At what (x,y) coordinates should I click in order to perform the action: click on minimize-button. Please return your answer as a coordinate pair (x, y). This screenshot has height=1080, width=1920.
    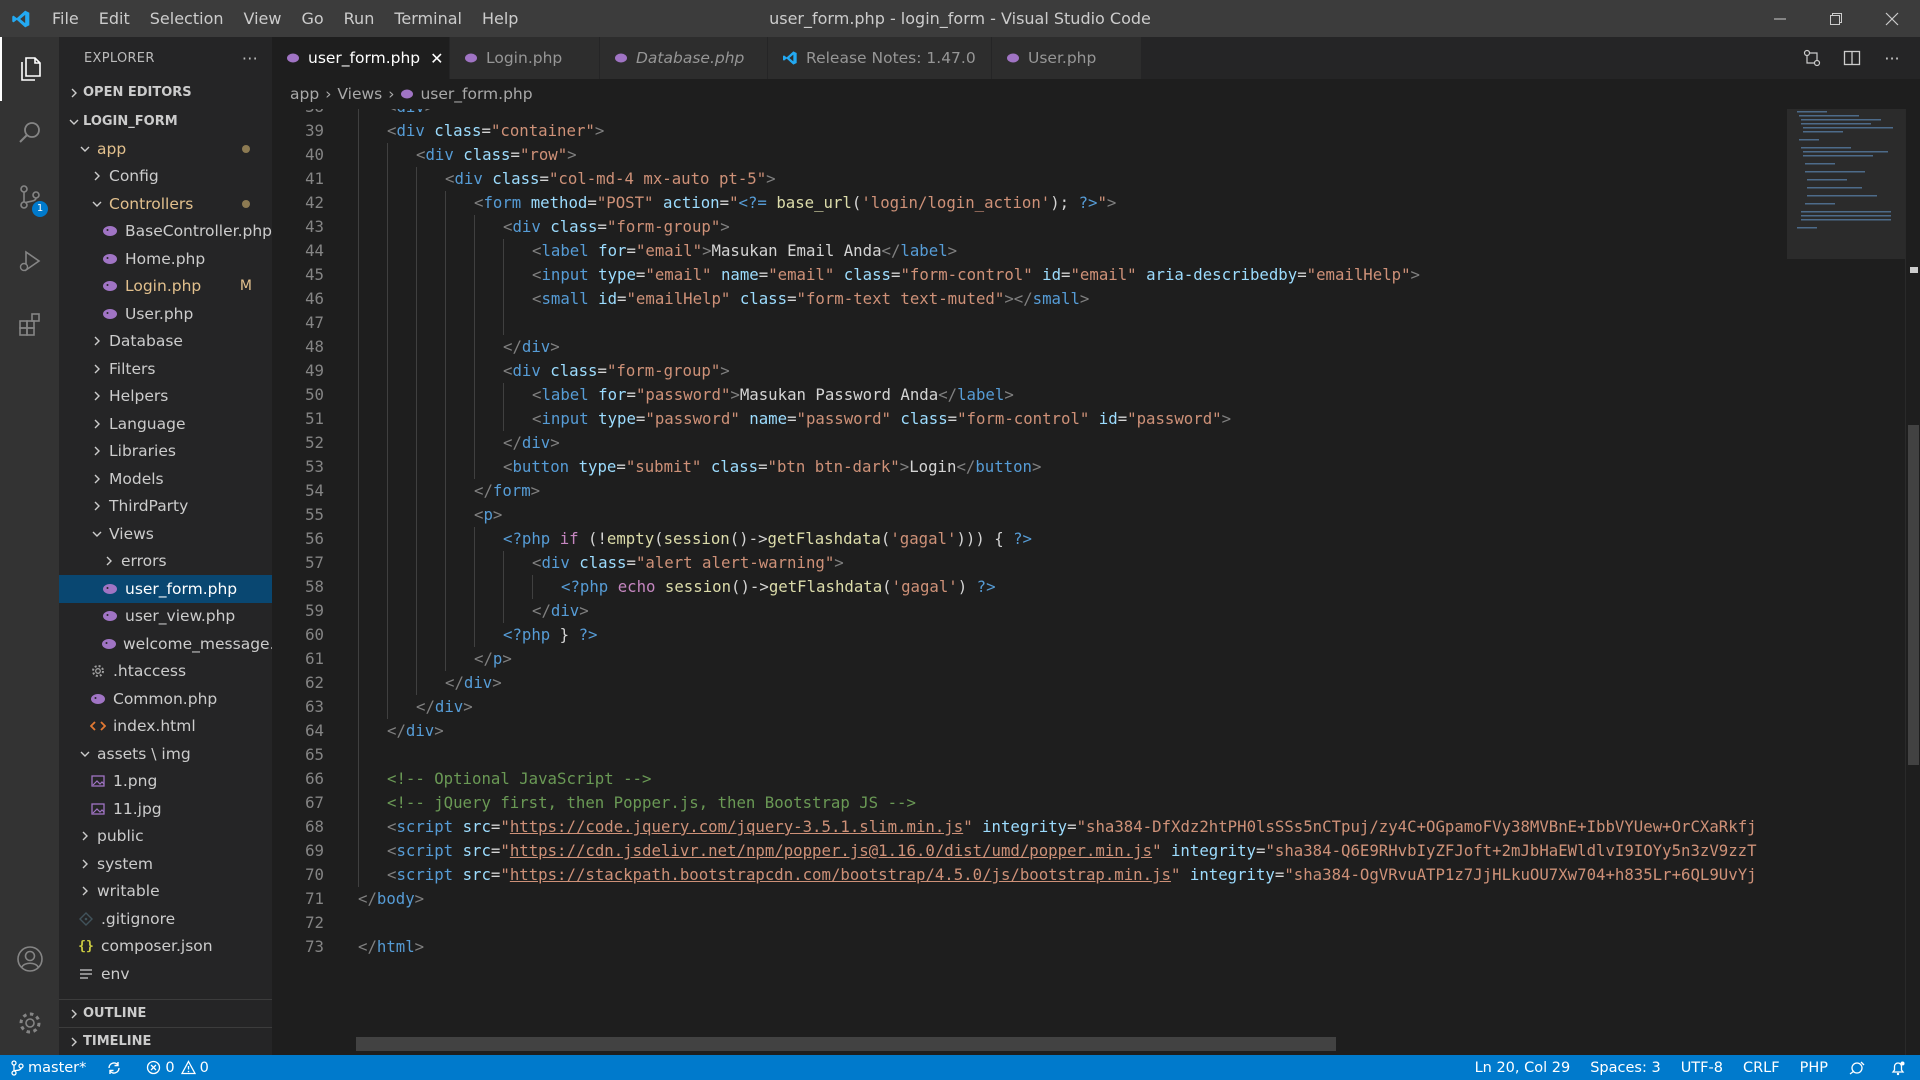
    Looking at the image, I should click on (1780, 18).